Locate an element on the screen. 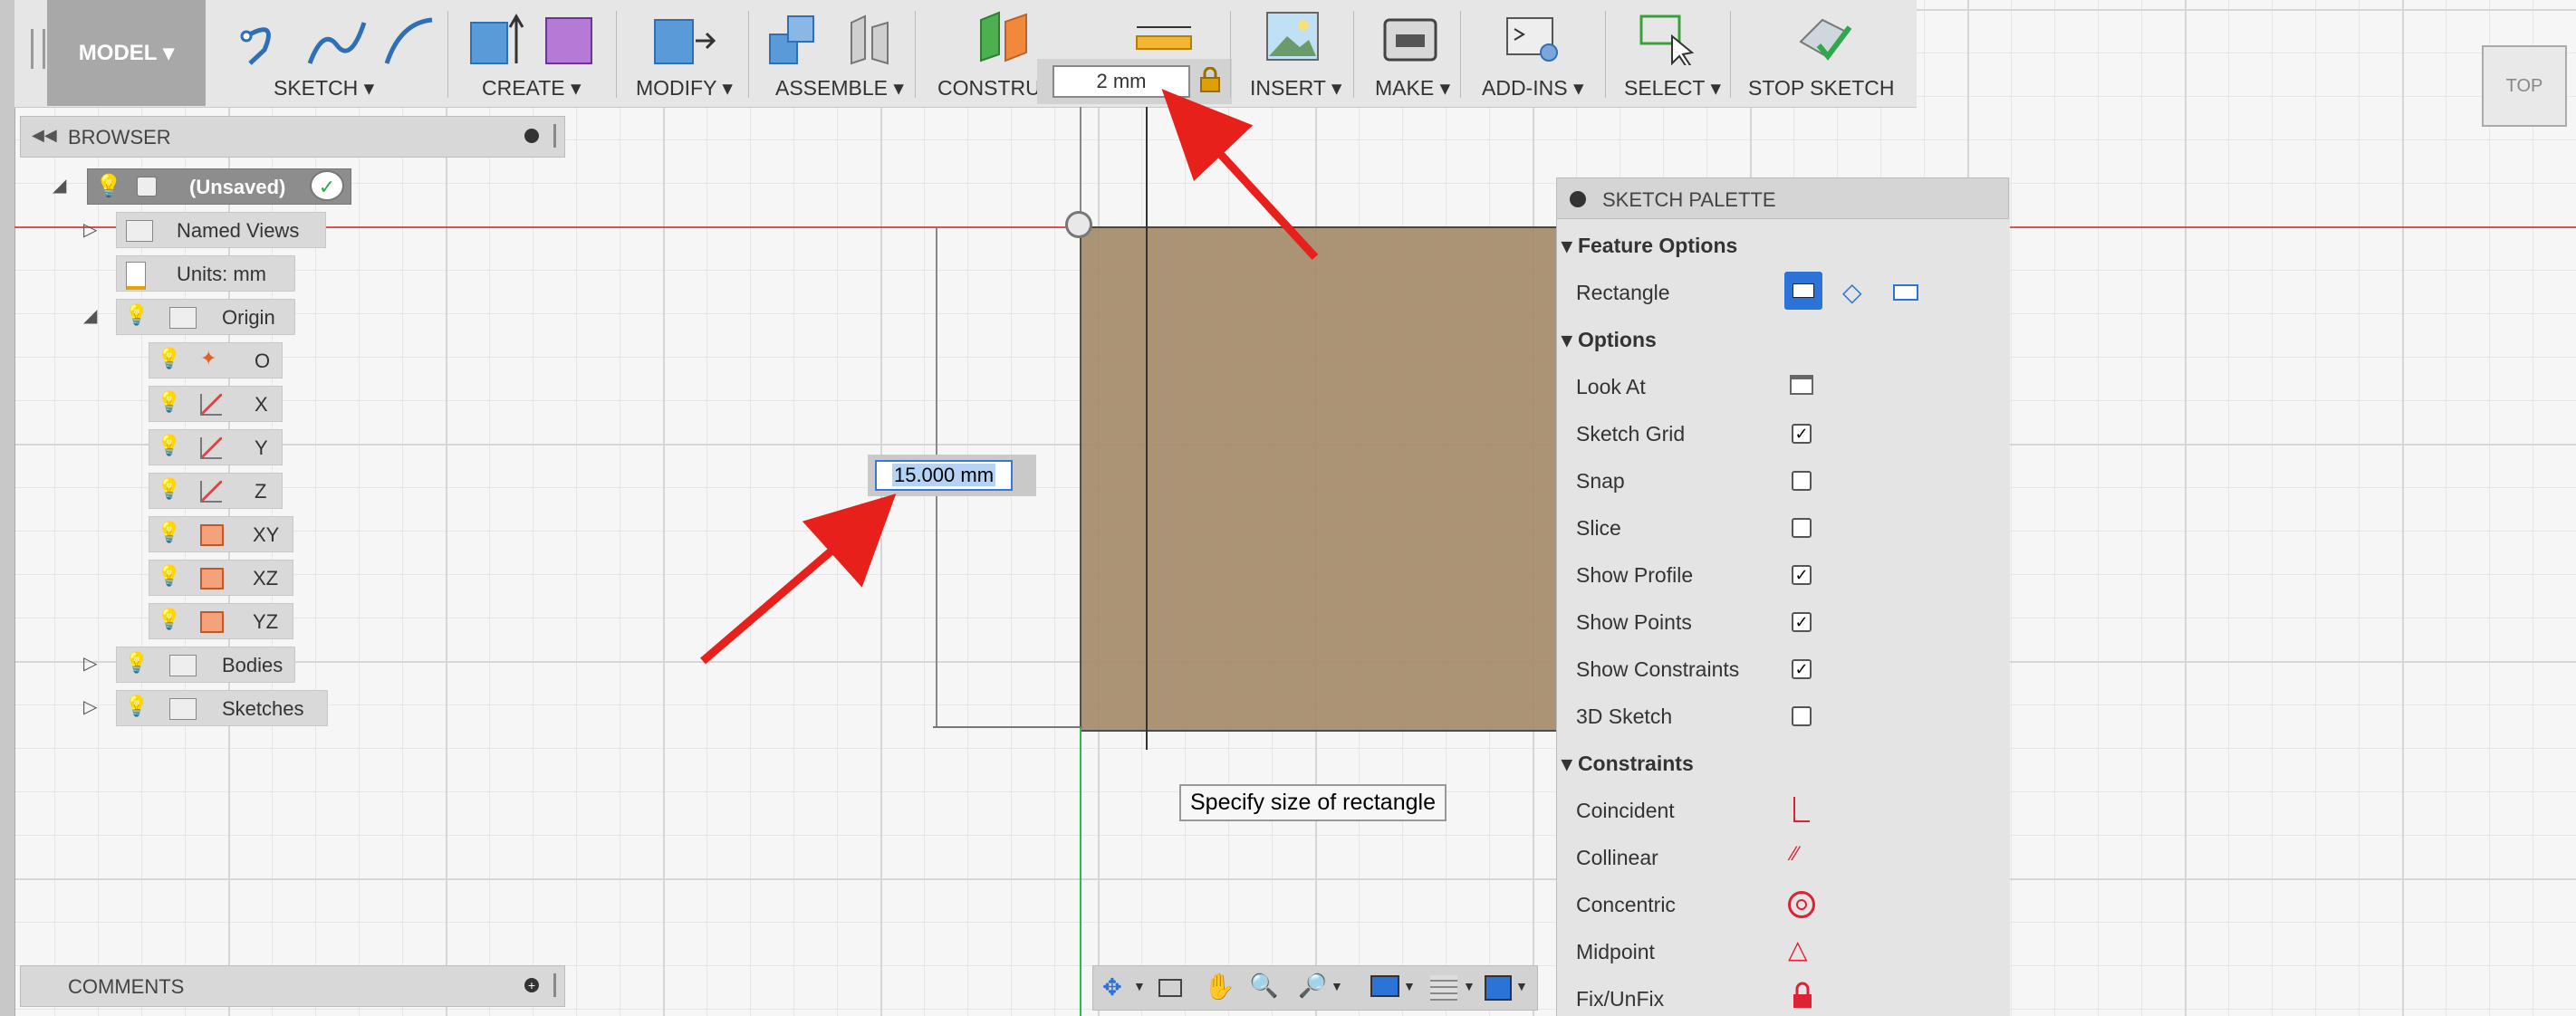  toolbar-create: CREATE ▾ is located at coordinates (532, 88).